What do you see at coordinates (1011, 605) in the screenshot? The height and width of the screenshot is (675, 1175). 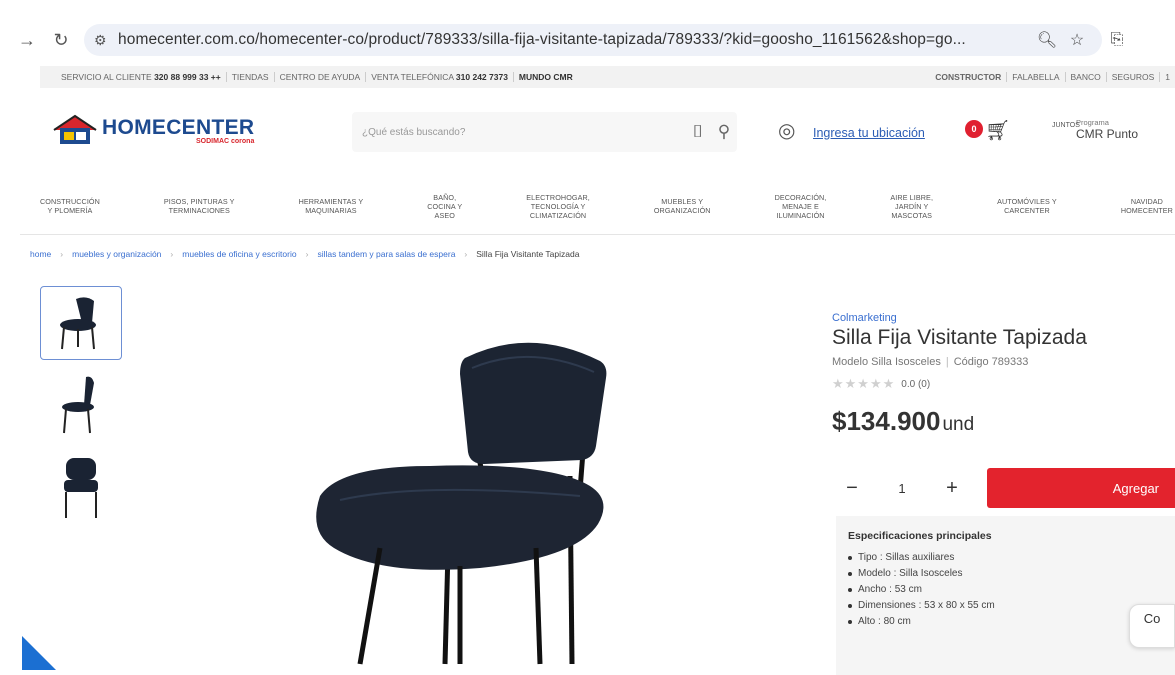 I see `spec-item: Dimensiones : 53 x 80 x 55 cm` at bounding box center [1011, 605].